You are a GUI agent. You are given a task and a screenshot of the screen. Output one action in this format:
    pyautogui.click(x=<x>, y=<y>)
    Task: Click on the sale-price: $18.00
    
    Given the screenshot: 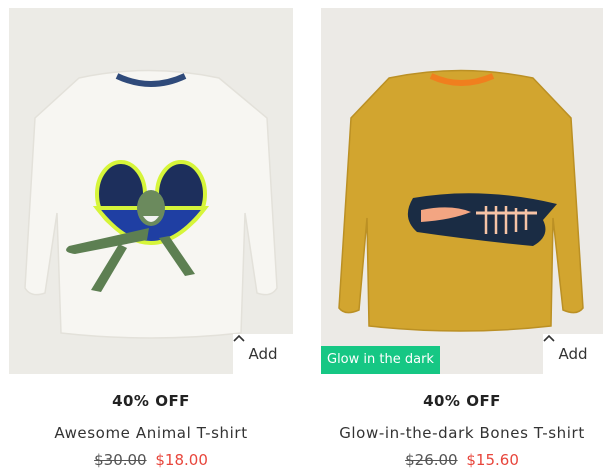 What is the action you would take?
    pyautogui.click(x=181, y=460)
    